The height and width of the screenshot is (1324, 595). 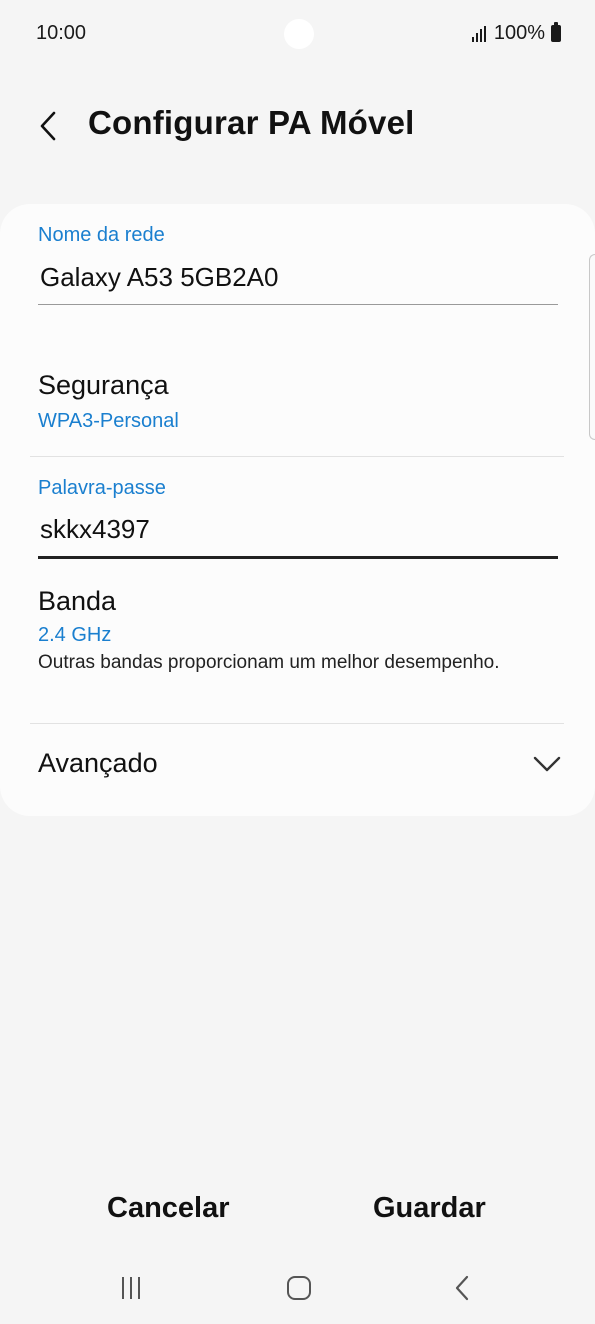 What do you see at coordinates (77, 601) in the screenshot?
I see `band-title: Banda` at bounding box center [77, 601].